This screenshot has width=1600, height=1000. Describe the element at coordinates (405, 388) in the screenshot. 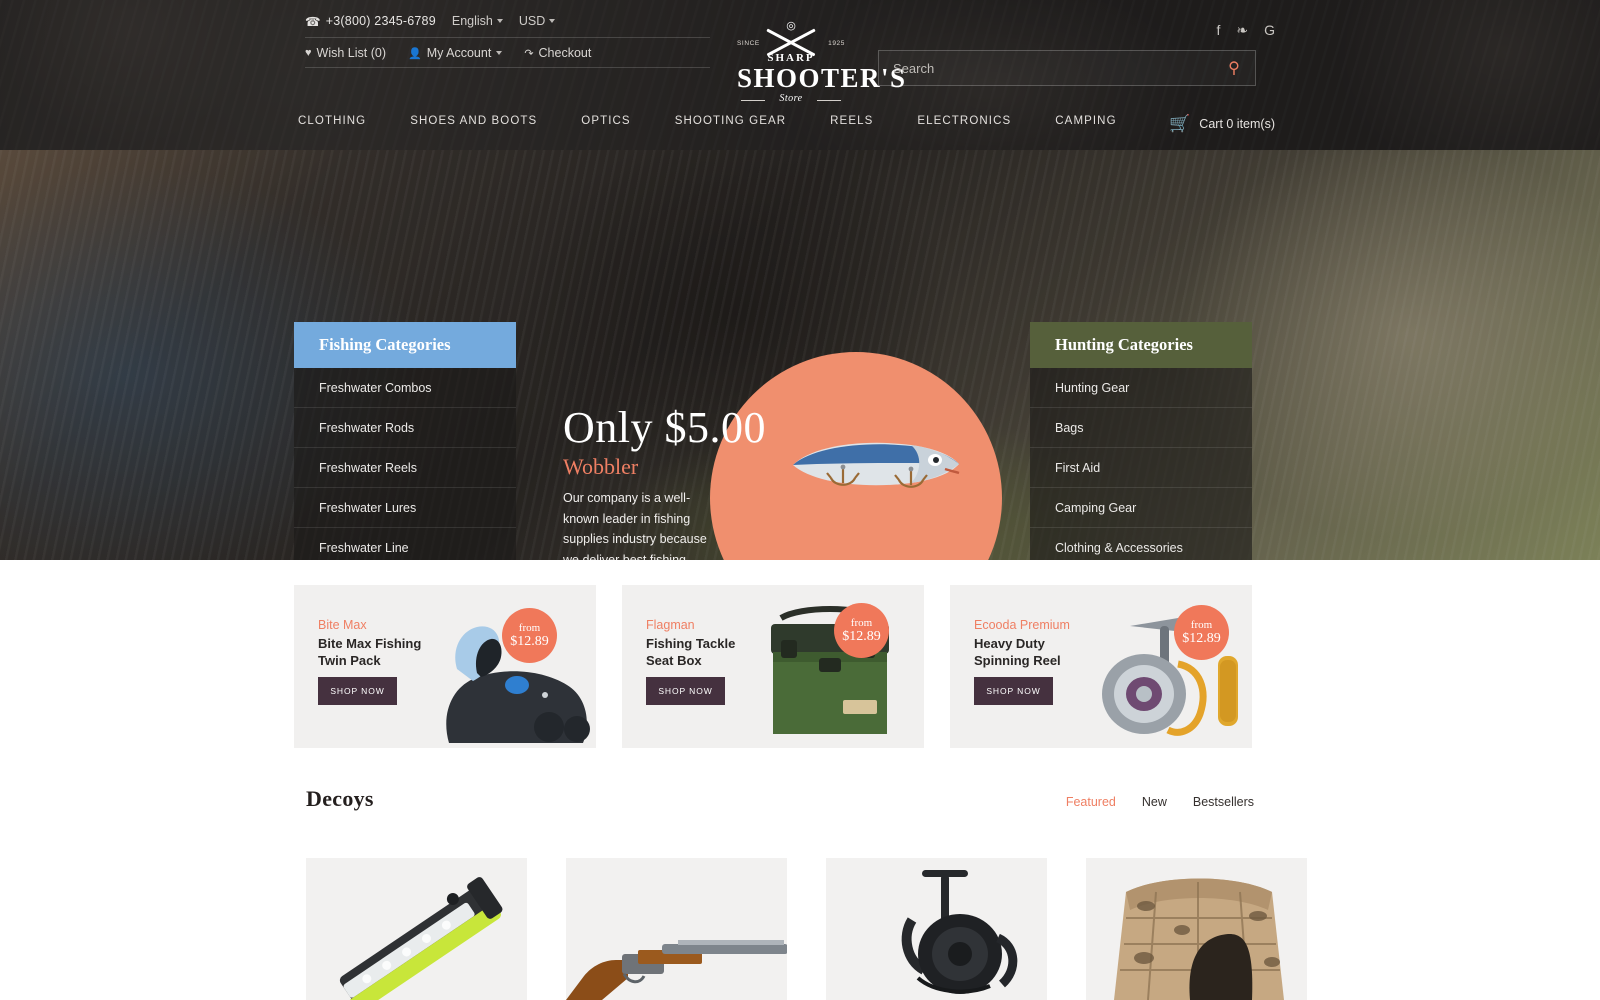

I see `fishing-category-item: Freshwater Combos` at that location.